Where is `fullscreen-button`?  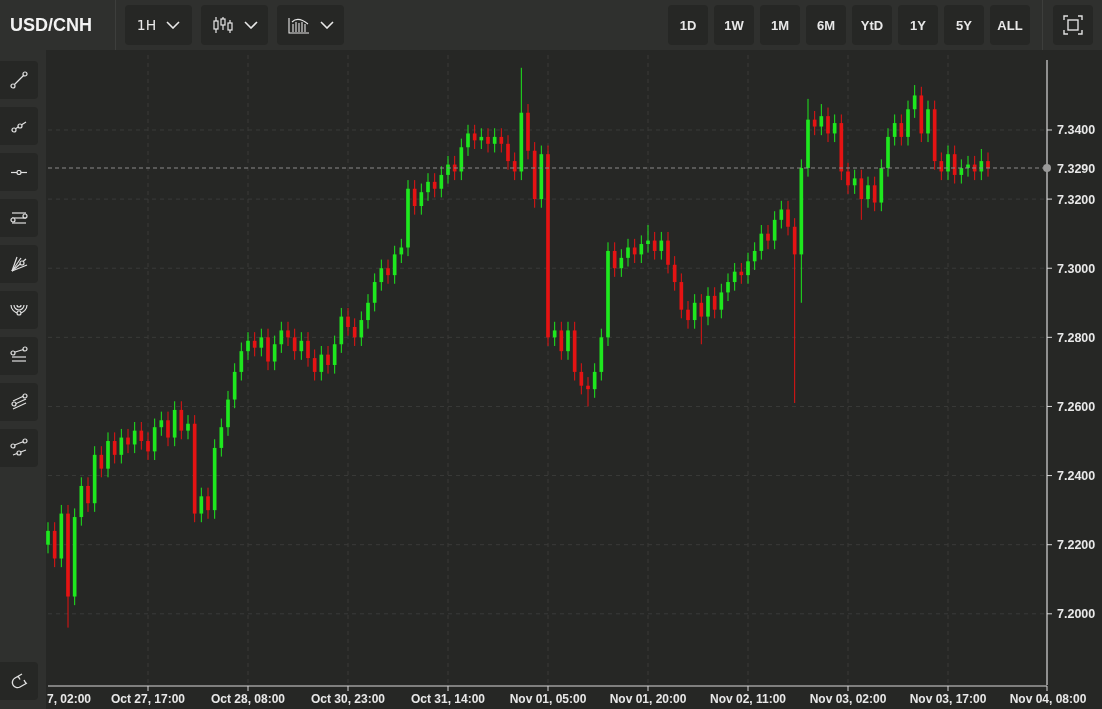
fullscreen-button is located at coordinates (1073, 25).